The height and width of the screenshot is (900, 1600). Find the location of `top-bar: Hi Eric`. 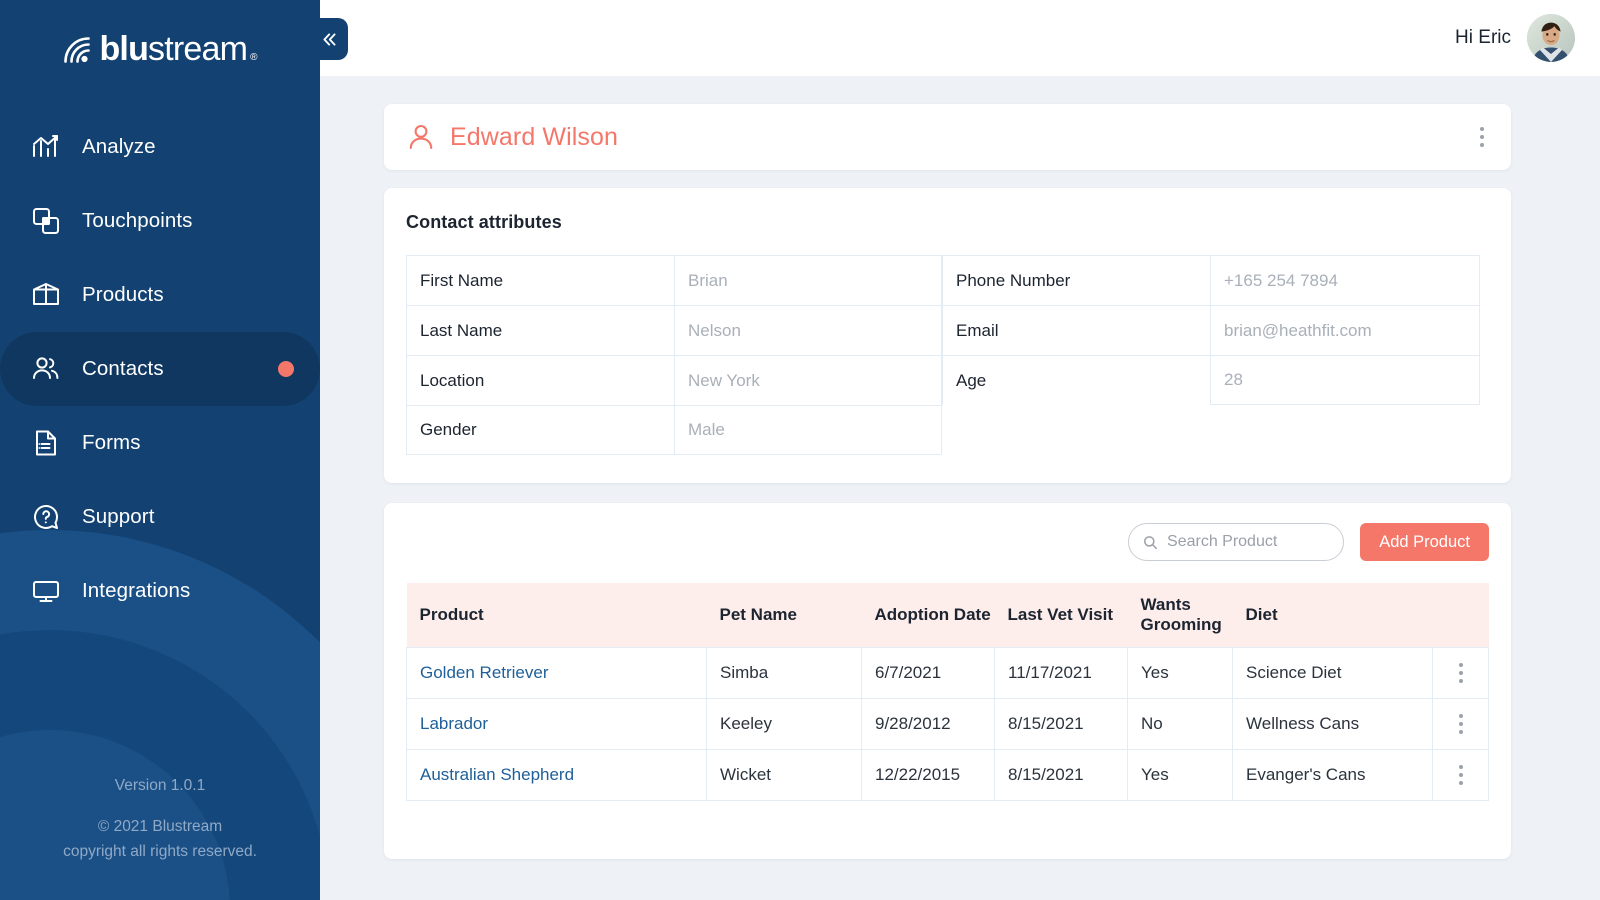

top-bar: Hi Eric is located at coordinates (960, 38).